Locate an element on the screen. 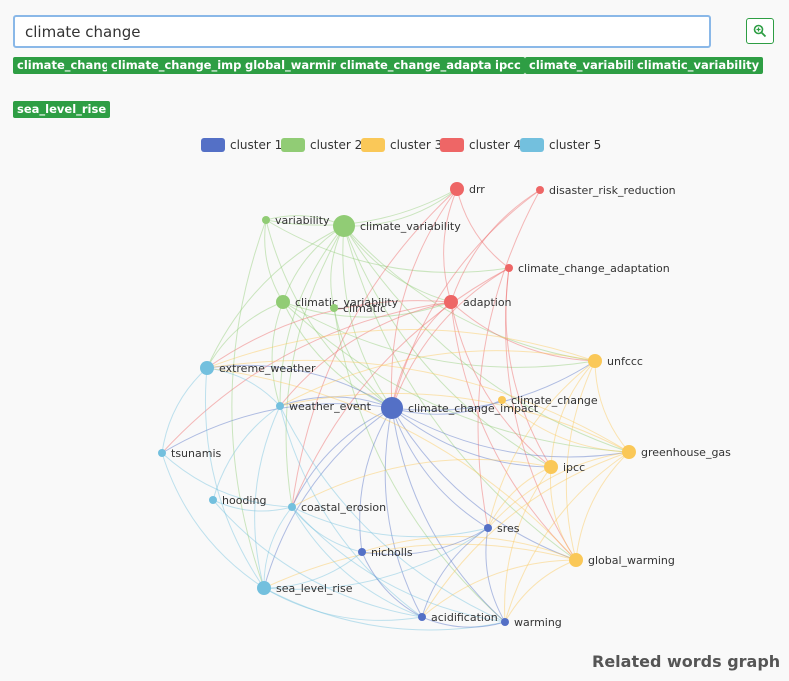  legend-item-cluster-4: cluster 4 is located at coordinates (480, 145).